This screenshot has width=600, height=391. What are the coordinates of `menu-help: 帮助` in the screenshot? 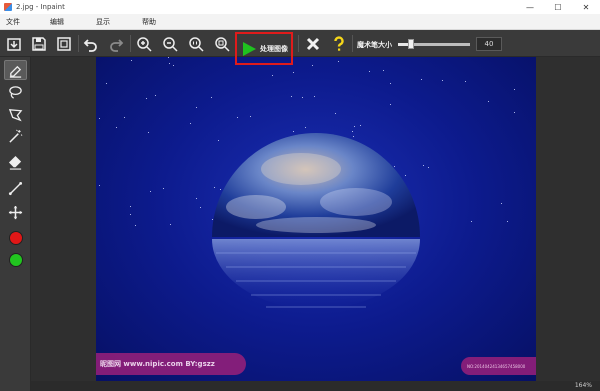 It's located at (149, 22).